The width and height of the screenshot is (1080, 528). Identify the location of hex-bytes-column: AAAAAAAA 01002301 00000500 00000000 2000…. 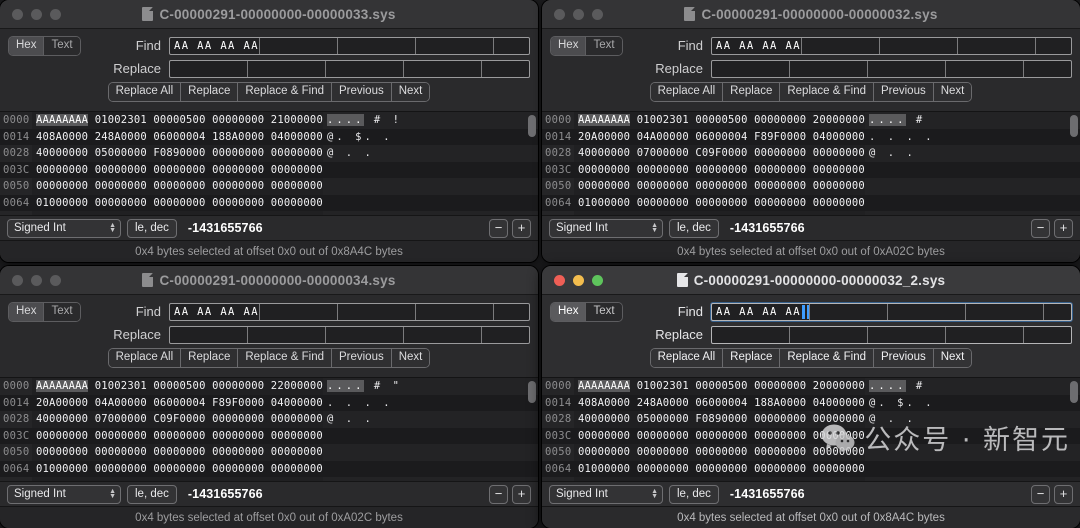
(827, 163).